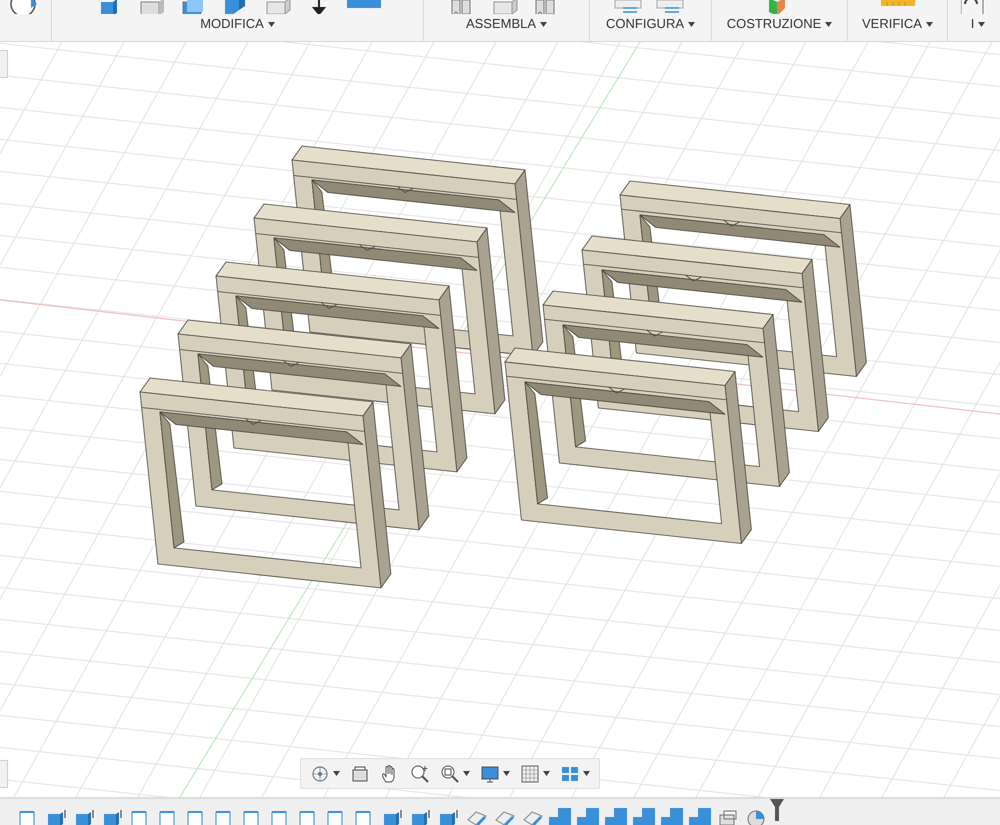 This screenshot has width=1000, height=825. What do you see at coordinates (237, 24) in the screenshot?
I see `toolbar-group-menu: MODIFICA` at bounding box center [237, 24].